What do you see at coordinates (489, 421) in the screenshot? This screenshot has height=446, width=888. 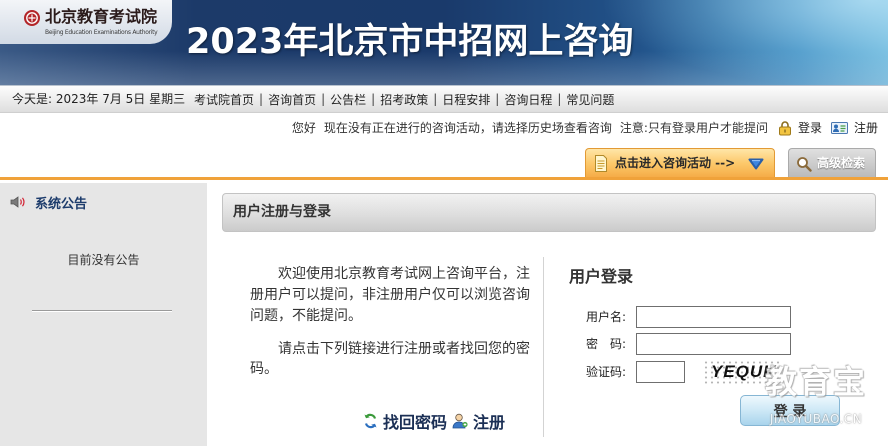 I see `register-label: 注册` at bounding box center [489, 421].